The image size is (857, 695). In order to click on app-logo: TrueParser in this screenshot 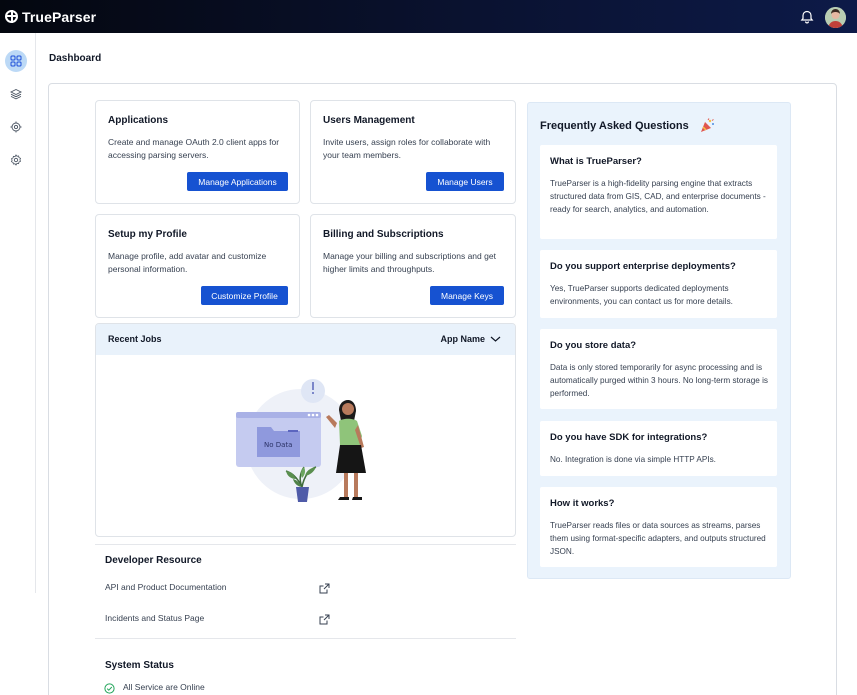, I will do `click(50, 17)`.